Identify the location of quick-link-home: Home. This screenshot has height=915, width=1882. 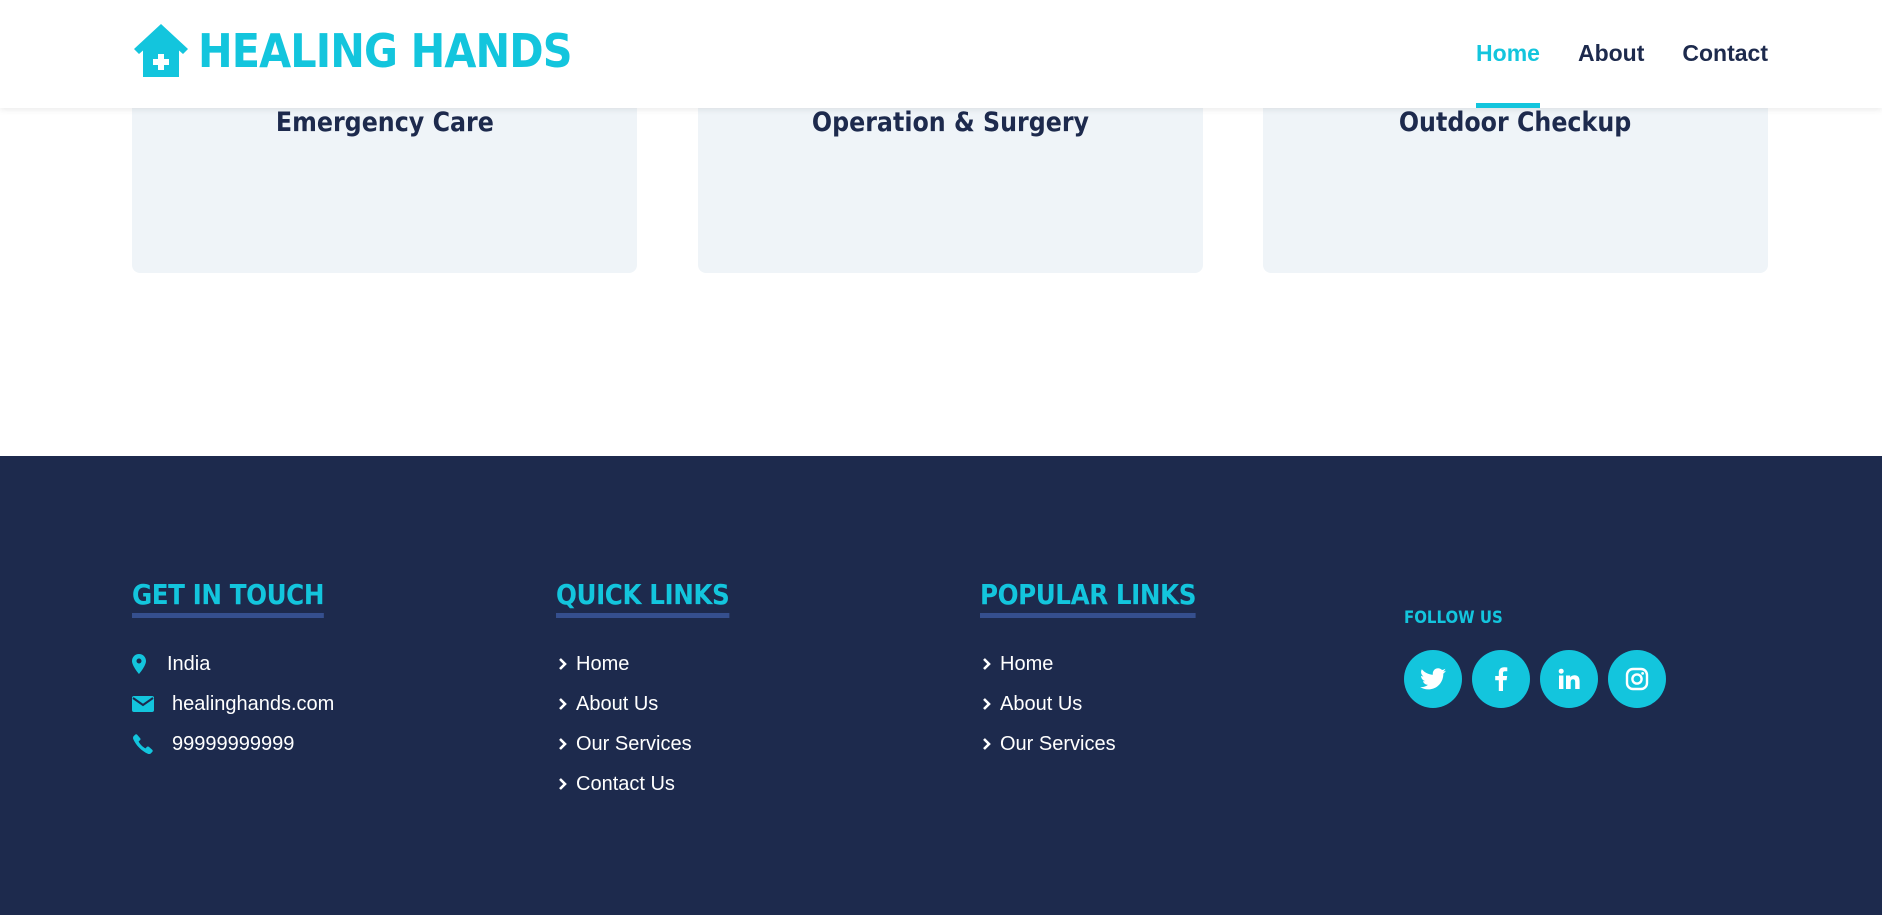
(654, 664).